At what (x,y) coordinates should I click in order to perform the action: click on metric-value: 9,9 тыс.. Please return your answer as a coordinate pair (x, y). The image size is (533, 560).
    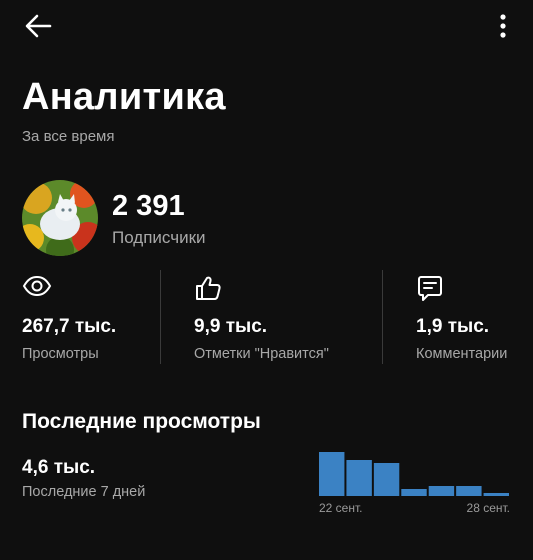
    Looking at the image, I should click on (231, 326).